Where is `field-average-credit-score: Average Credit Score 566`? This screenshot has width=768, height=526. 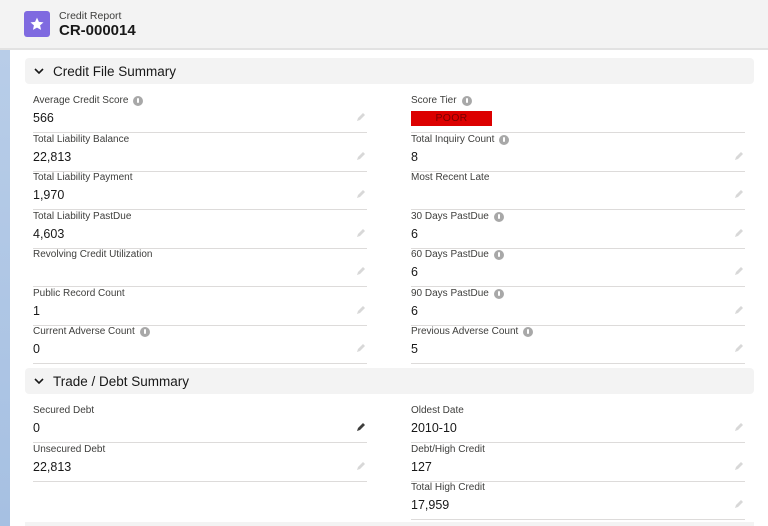
field-average-credit-score: Average Credit Score 566 is located at coordinates (200, 114).